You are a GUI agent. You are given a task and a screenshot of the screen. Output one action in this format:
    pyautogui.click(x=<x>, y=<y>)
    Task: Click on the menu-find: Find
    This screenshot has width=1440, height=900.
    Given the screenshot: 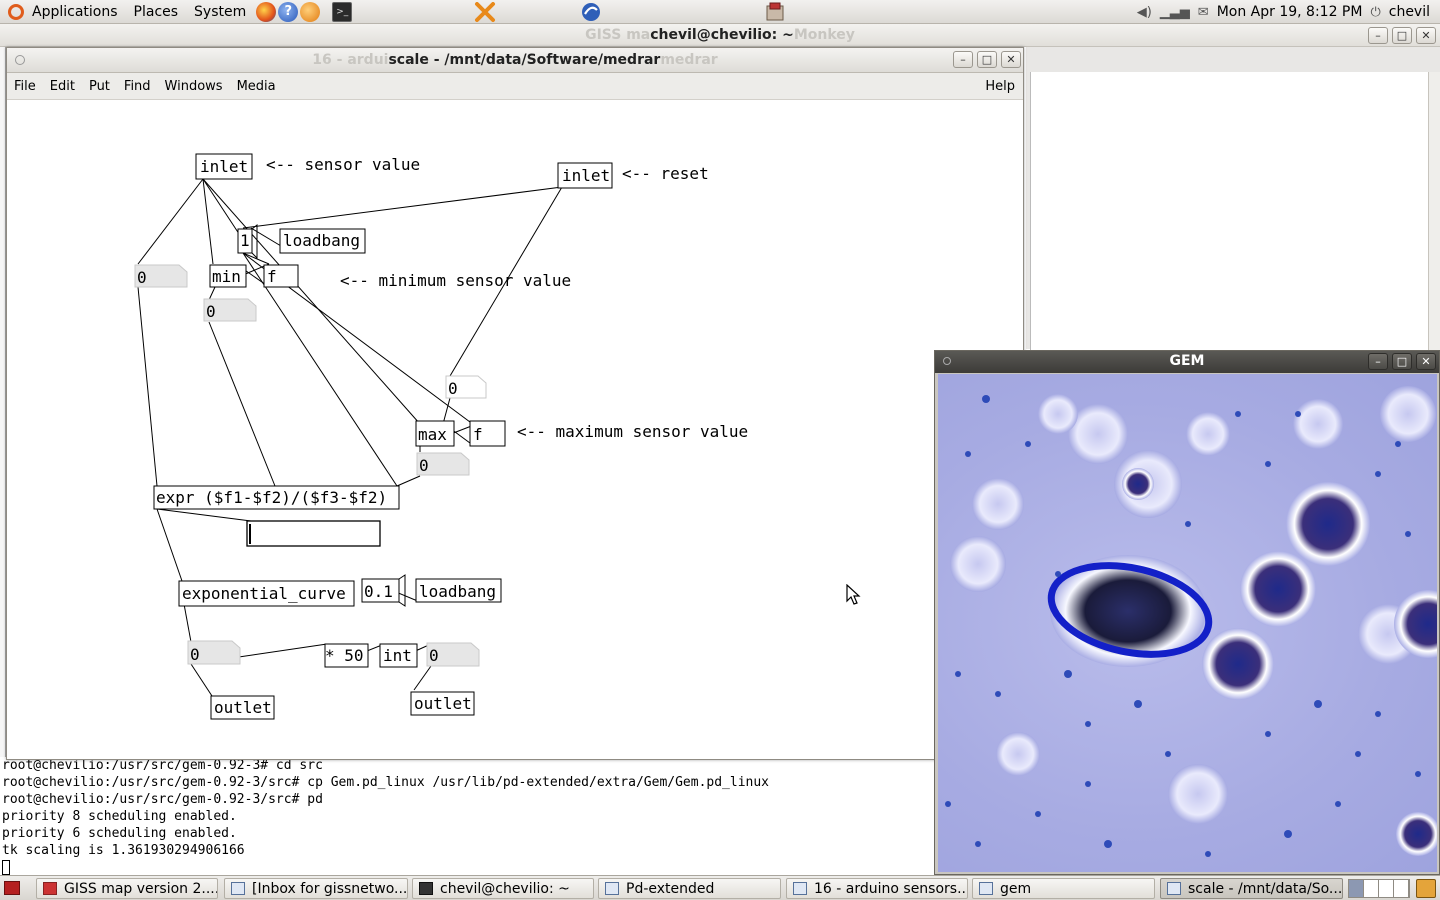 What is the action you would take?
    pyautogui.click(x=137, y=86)
    